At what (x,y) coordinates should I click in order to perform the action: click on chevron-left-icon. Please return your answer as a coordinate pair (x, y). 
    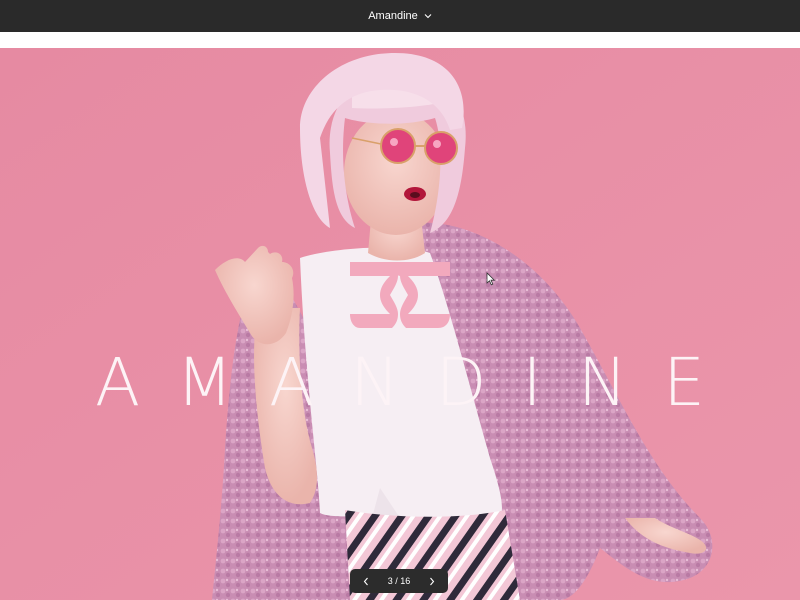
    Looking at the image, I should click on (365, 581).